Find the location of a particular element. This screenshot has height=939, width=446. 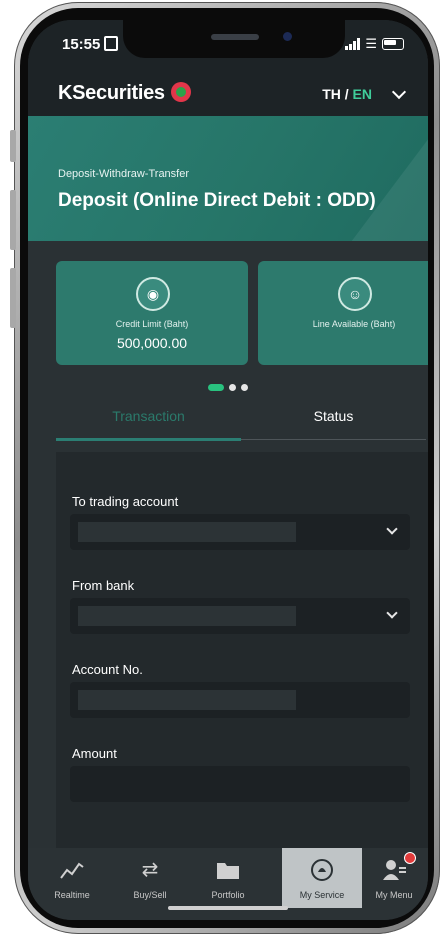

user-menu-icon is located at coordinates (394, 870).